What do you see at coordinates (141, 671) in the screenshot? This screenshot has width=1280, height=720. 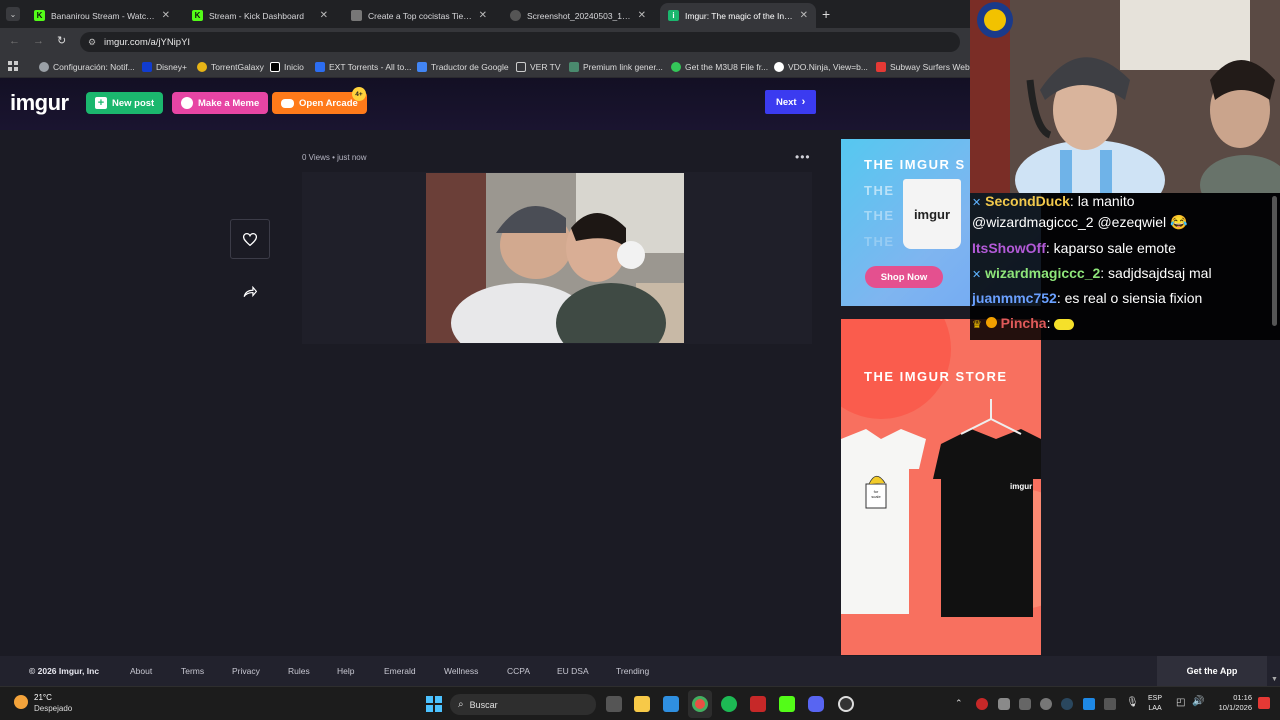 I see `footer-link-about: About` at bounding box center [141, 671].